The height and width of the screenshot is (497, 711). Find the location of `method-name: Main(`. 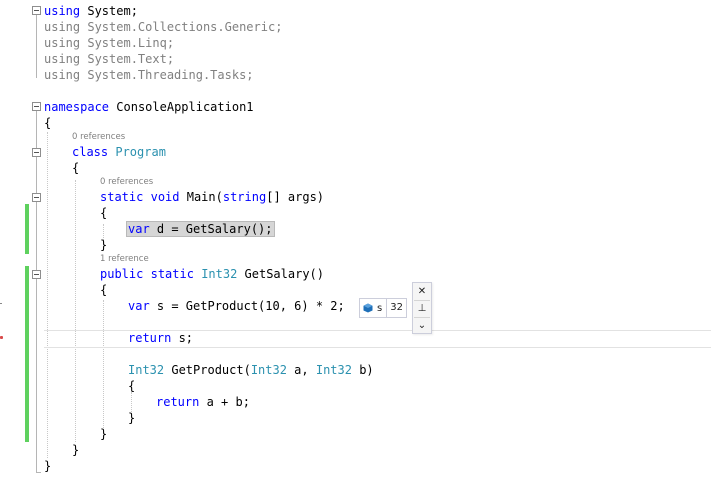

method-name: Main( is located at coordinates (204, 197).